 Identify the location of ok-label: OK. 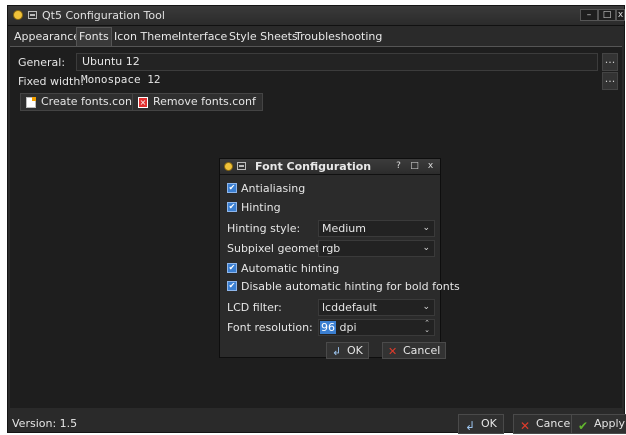
(489, 423).